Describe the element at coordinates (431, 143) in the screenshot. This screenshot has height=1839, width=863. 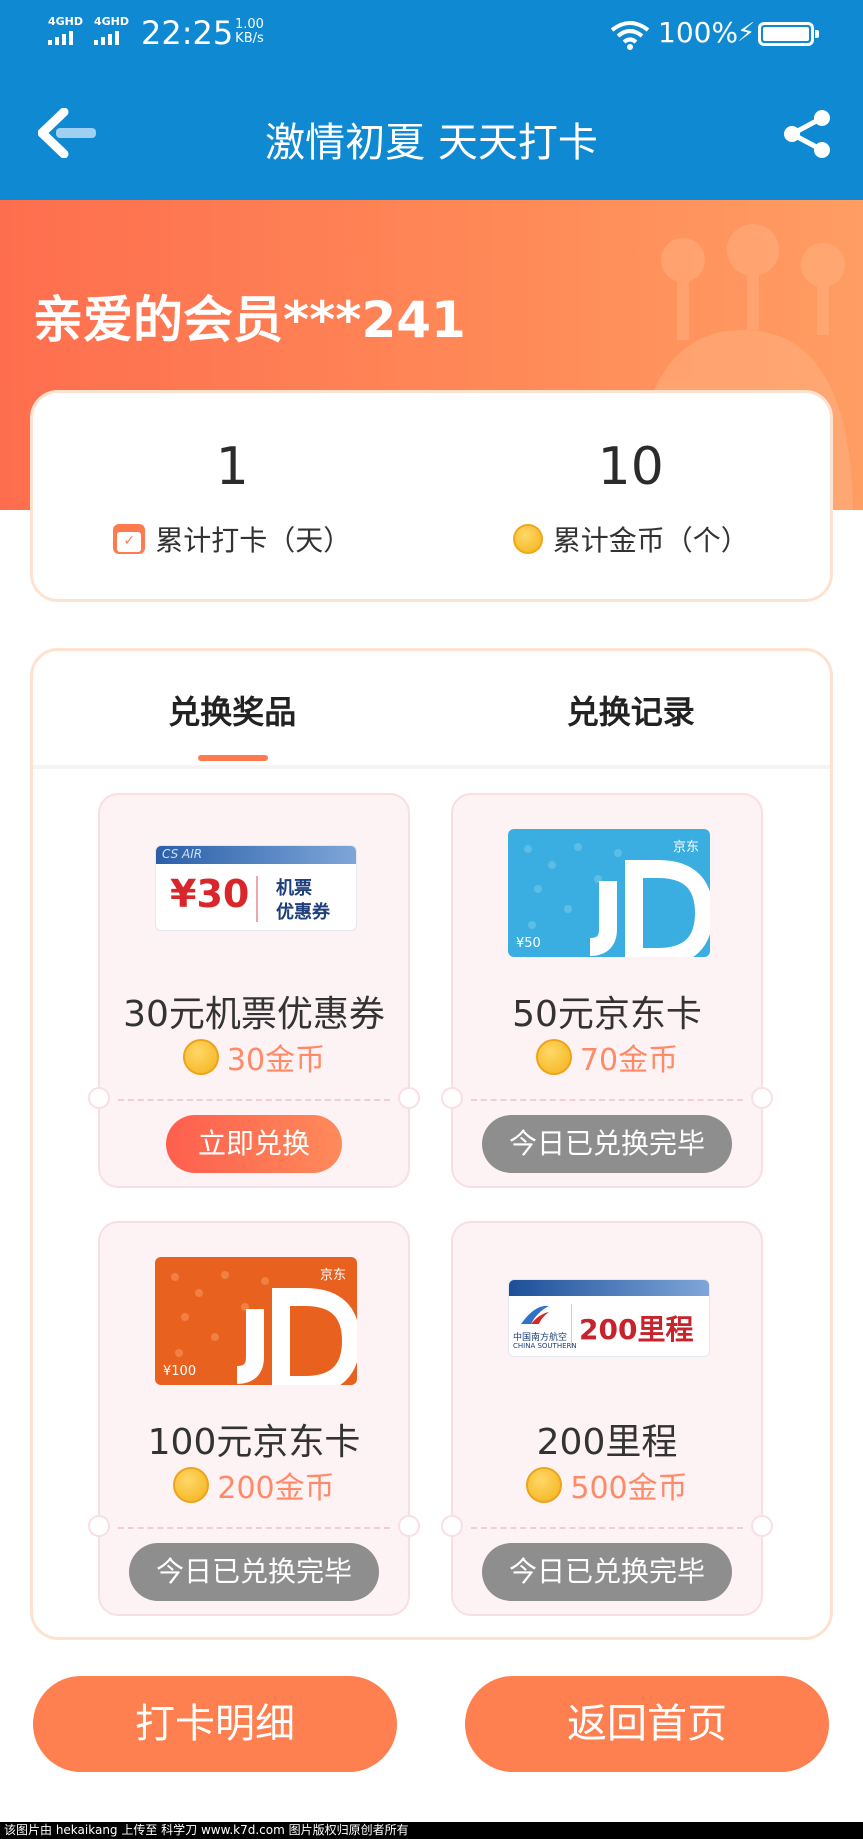
I see `page-title: 激情初夏 天天打卡` at that location.